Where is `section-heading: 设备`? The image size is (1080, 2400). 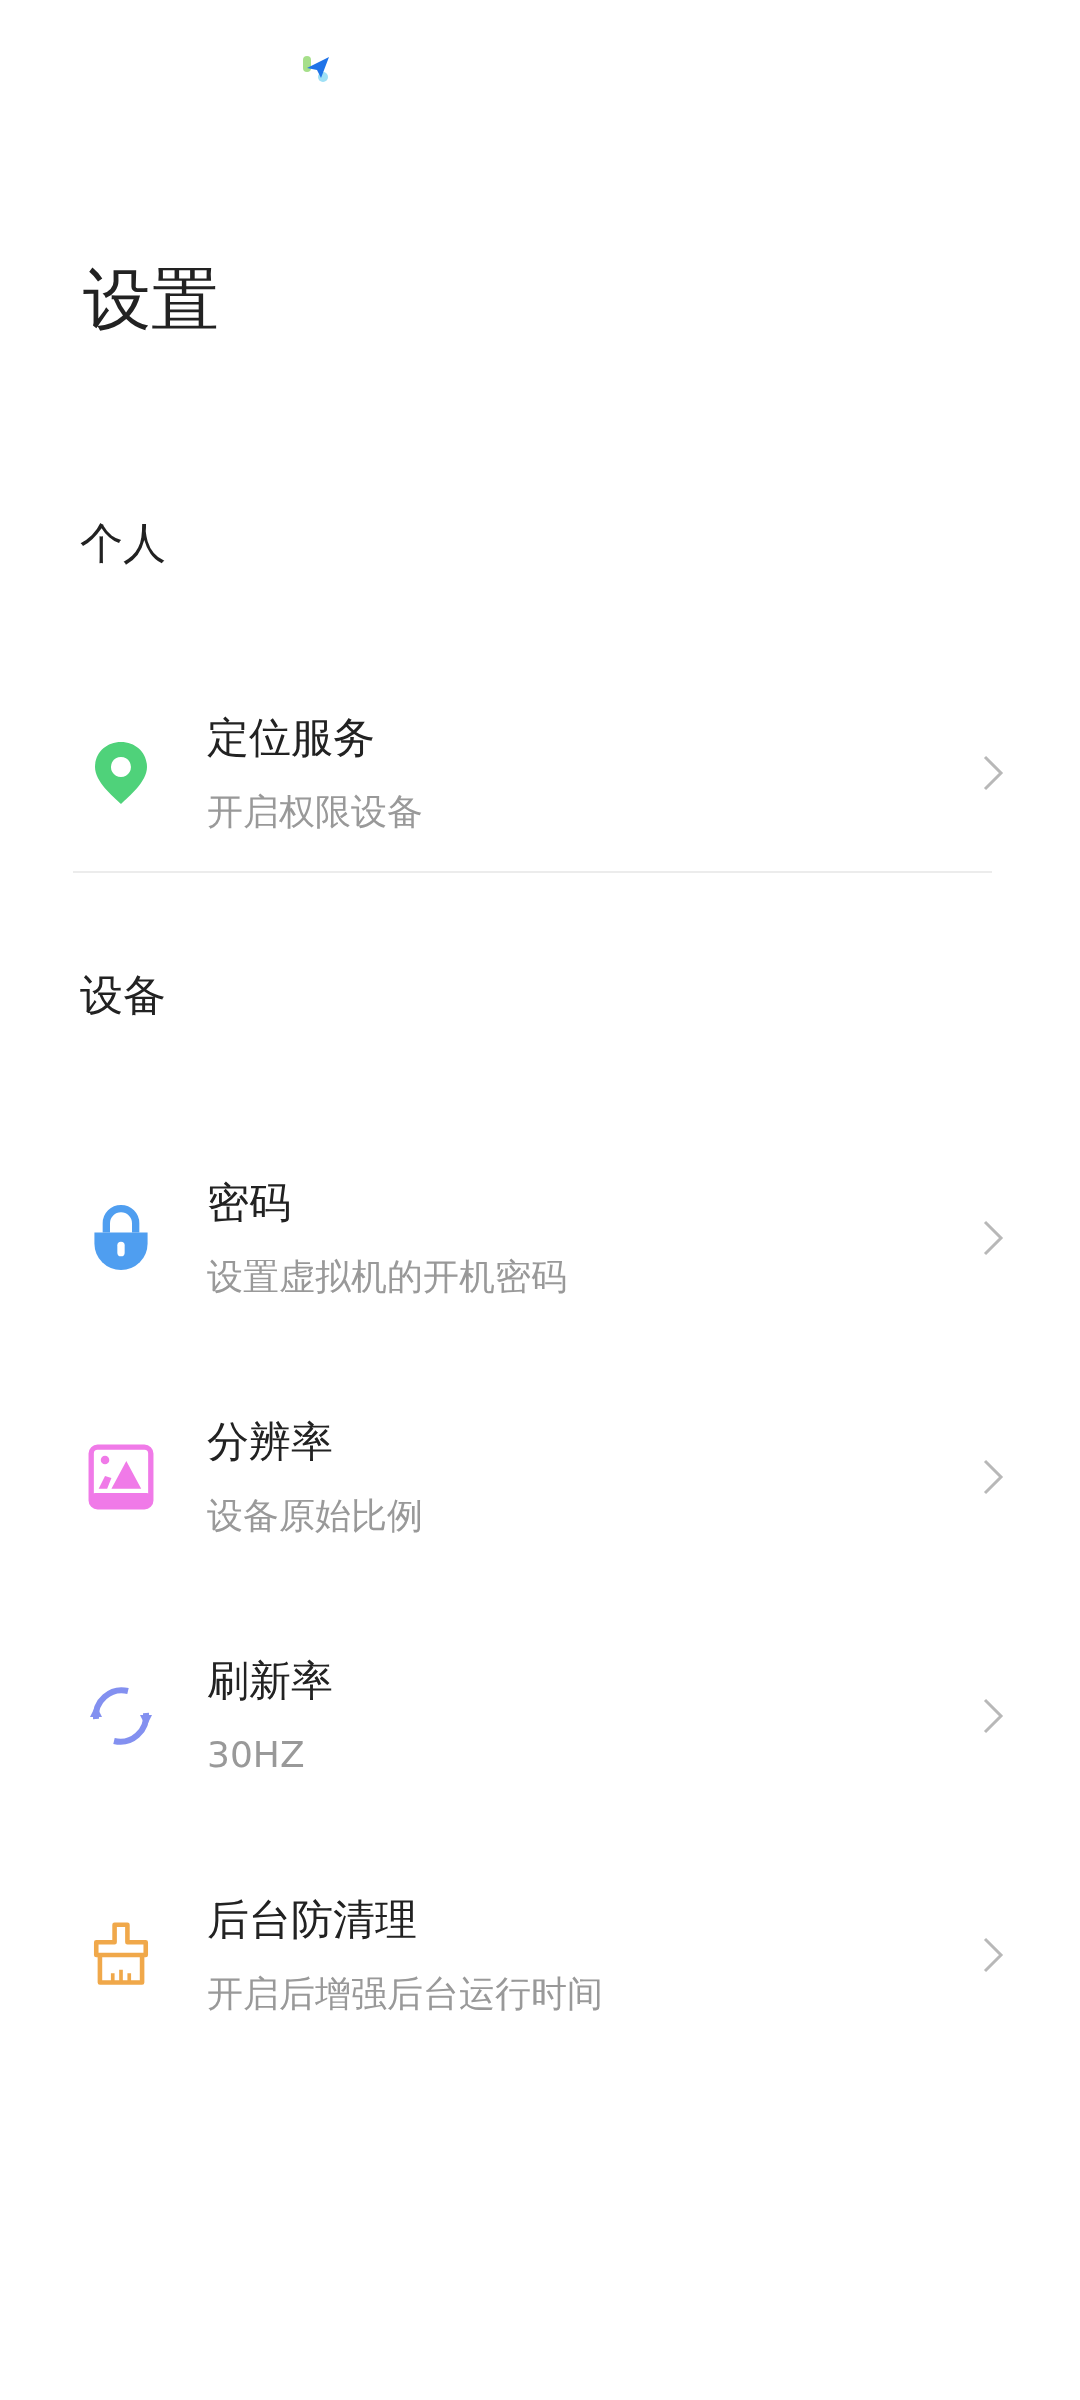
section-heading: 设备 is located at coordinates (123, 995).